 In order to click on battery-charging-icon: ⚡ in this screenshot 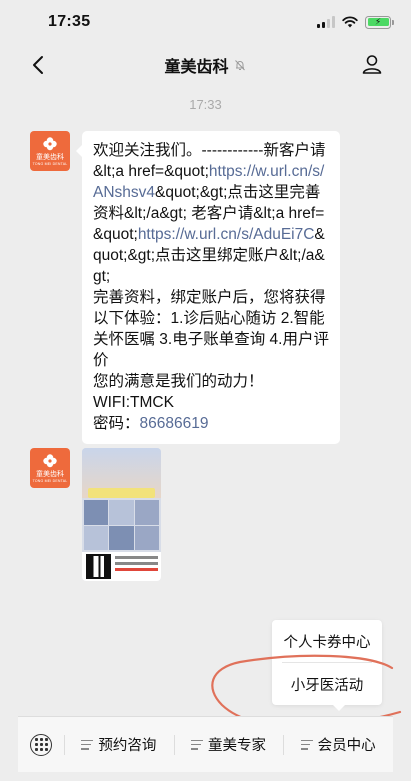, I will do `click(379, 22)`.